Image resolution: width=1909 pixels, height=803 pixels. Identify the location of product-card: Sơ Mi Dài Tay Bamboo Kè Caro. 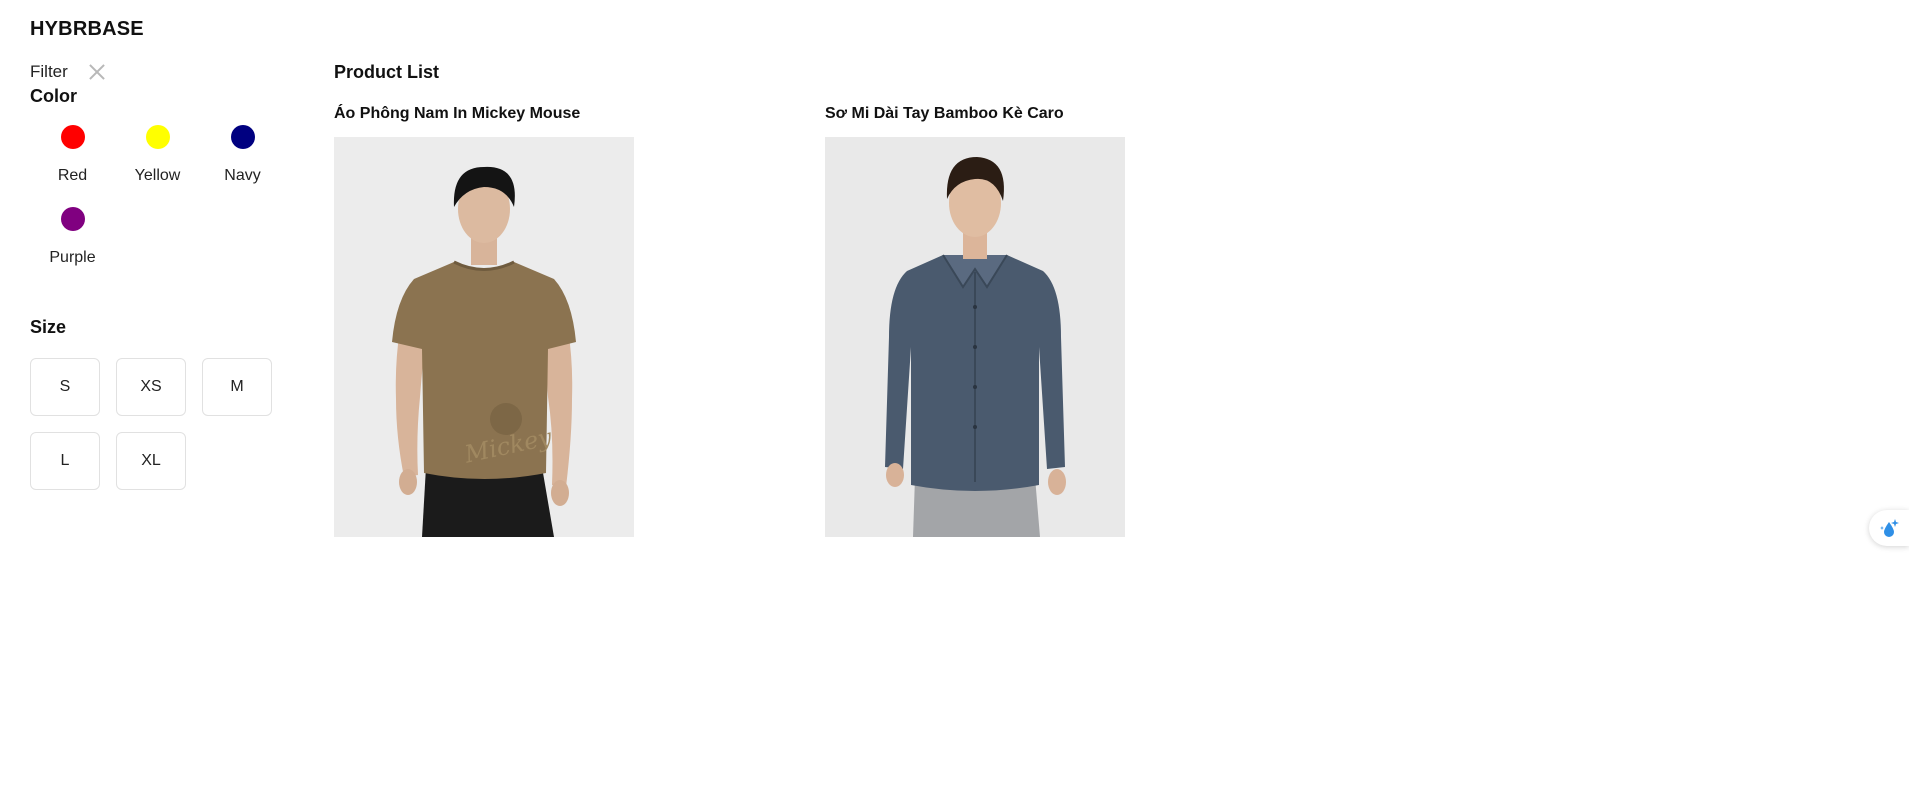
(975, 321).